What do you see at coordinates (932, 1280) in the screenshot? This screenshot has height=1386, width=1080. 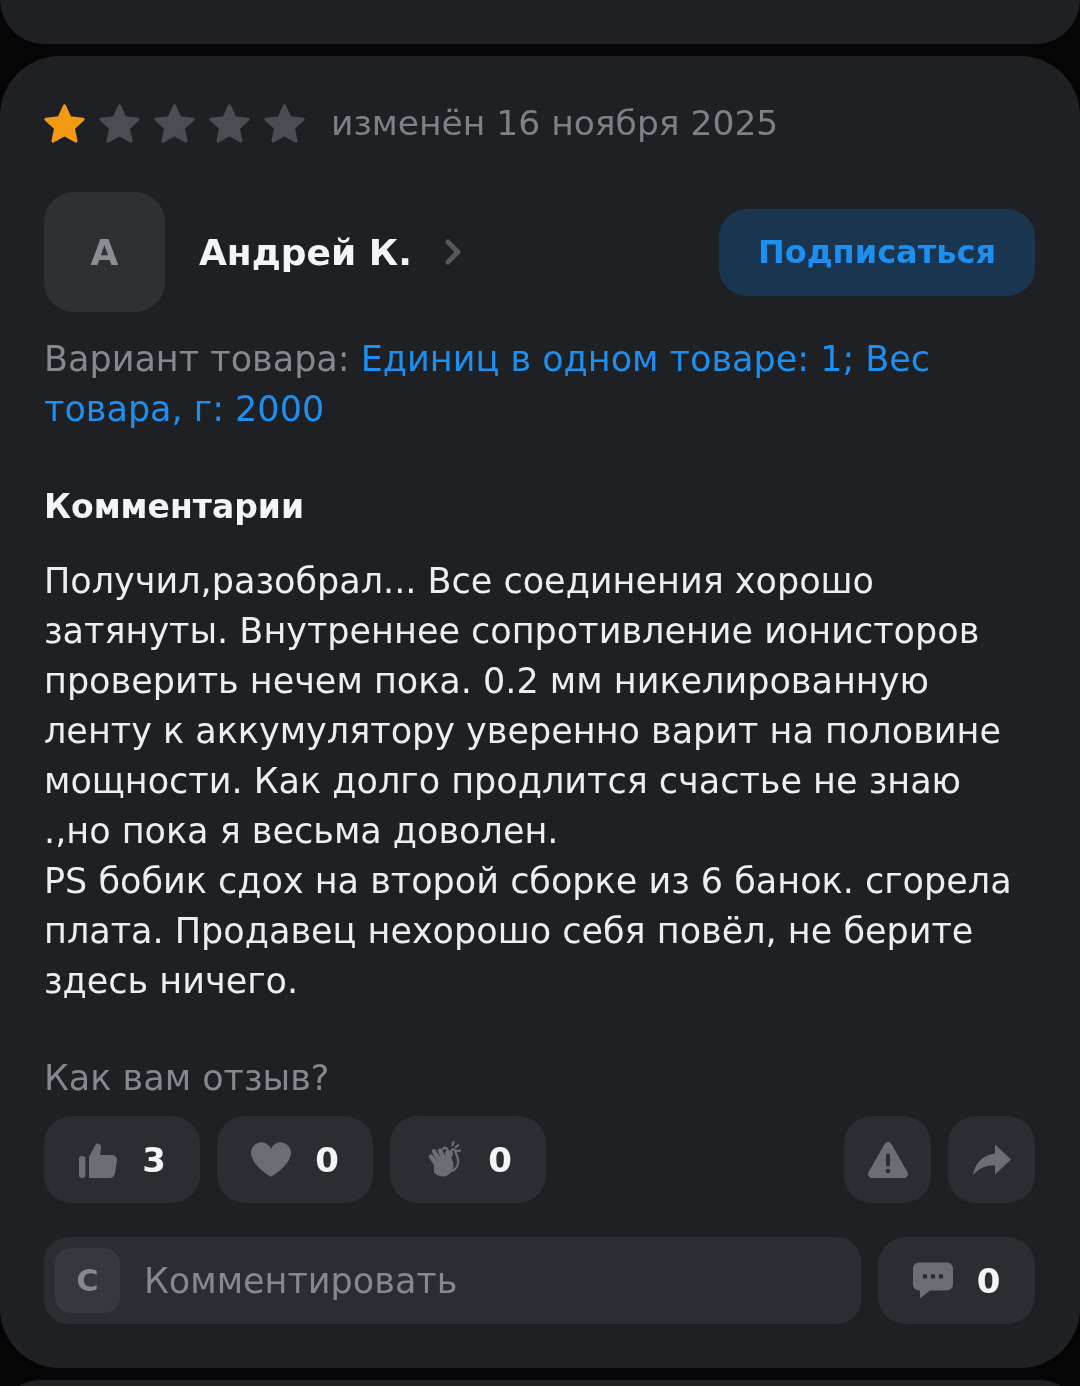 I see `chat-bubble-icon` at bounding box center [932, 1280].